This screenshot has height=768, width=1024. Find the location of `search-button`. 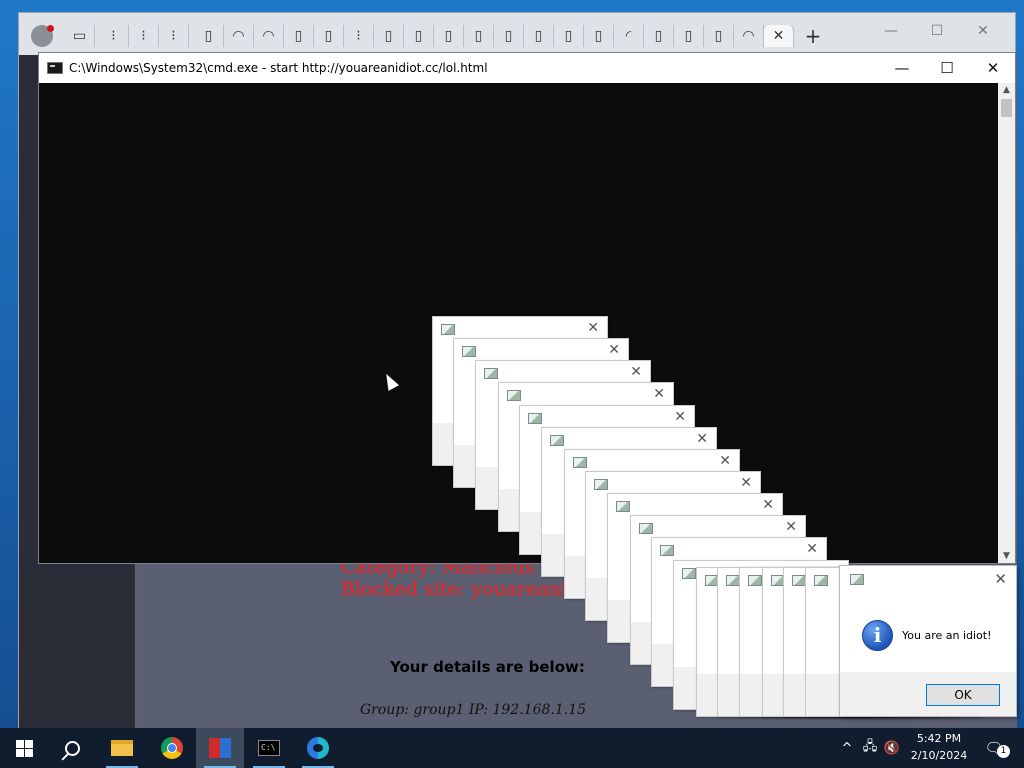

search-button is located at coordinates (72, 748).